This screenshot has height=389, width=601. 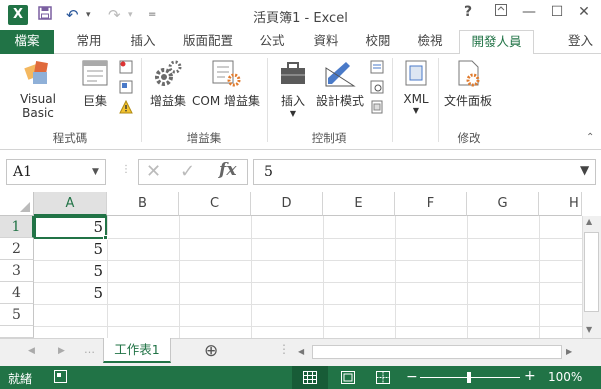 What do you see at coordinates (70, 227) in the screenshot?
I see `cell-a1: 5` at bounding box center [70, 227].